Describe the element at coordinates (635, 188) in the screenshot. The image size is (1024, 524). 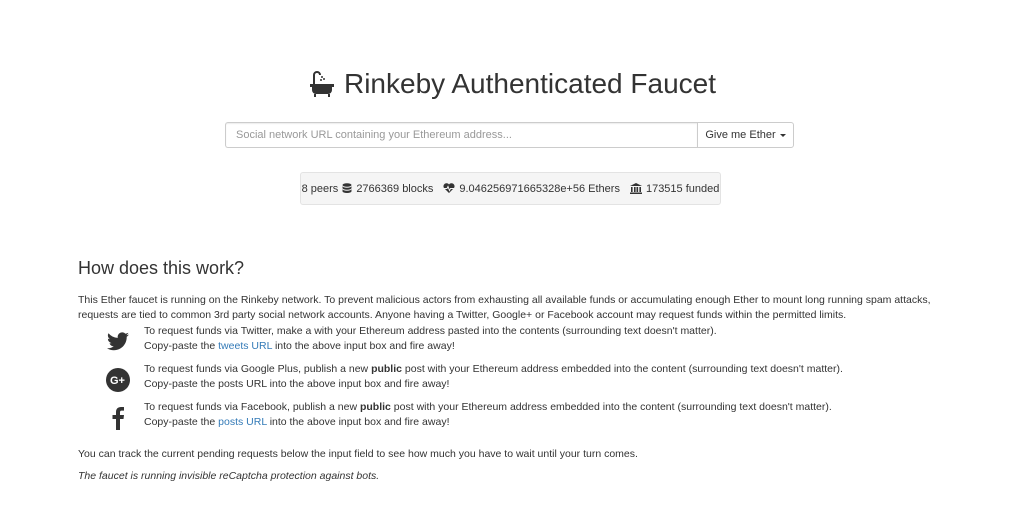
I see `bank-icon` at that location.